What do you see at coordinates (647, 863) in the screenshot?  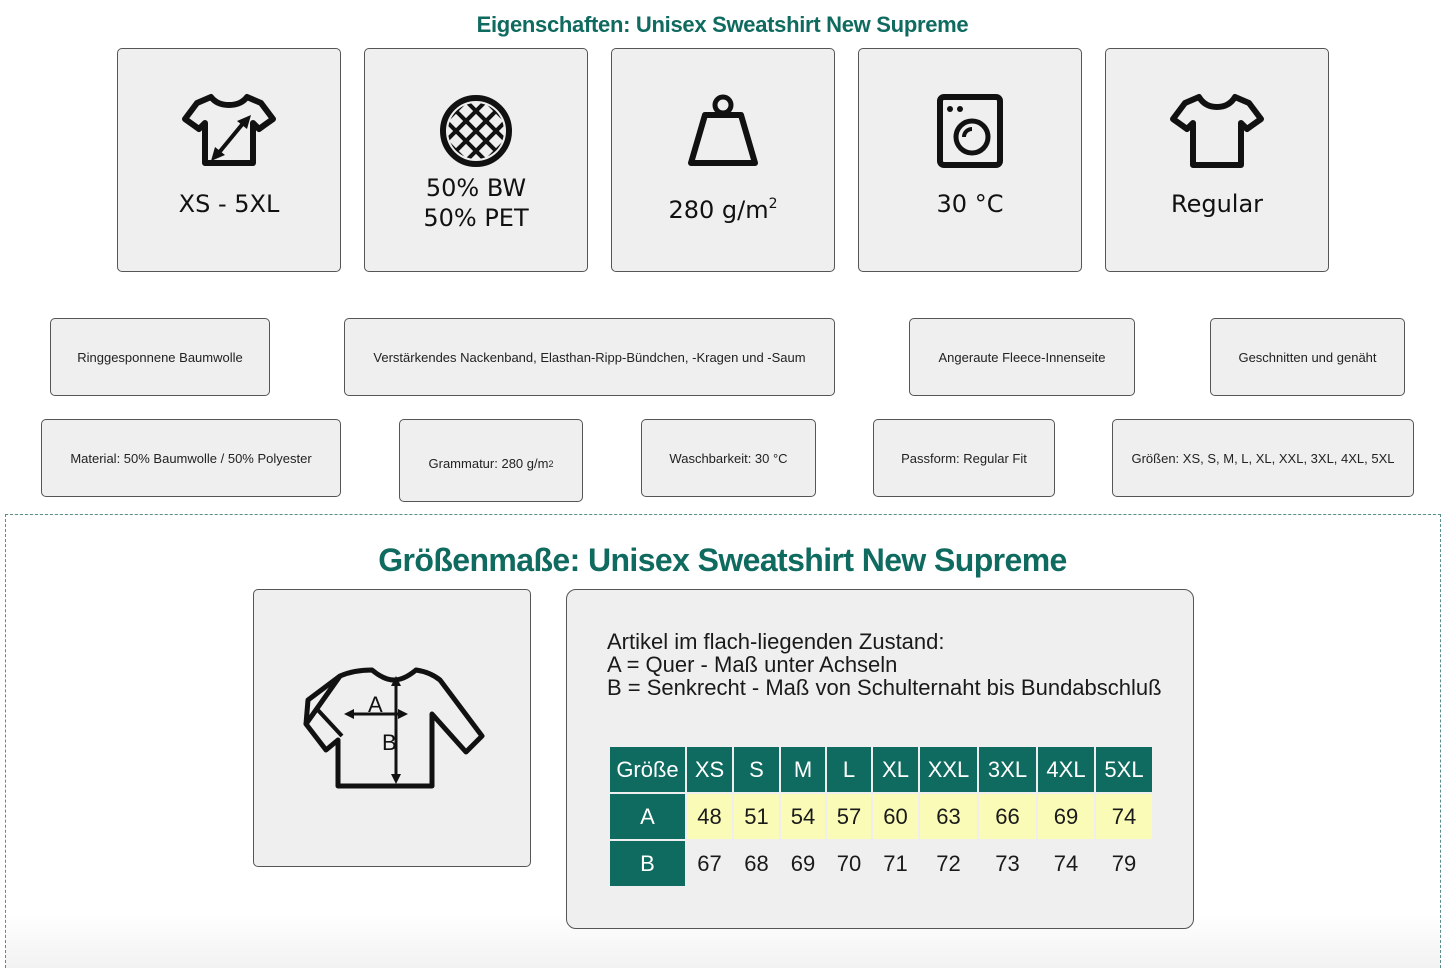 I see `row-label-b: B` at bounding box center [647, 863].